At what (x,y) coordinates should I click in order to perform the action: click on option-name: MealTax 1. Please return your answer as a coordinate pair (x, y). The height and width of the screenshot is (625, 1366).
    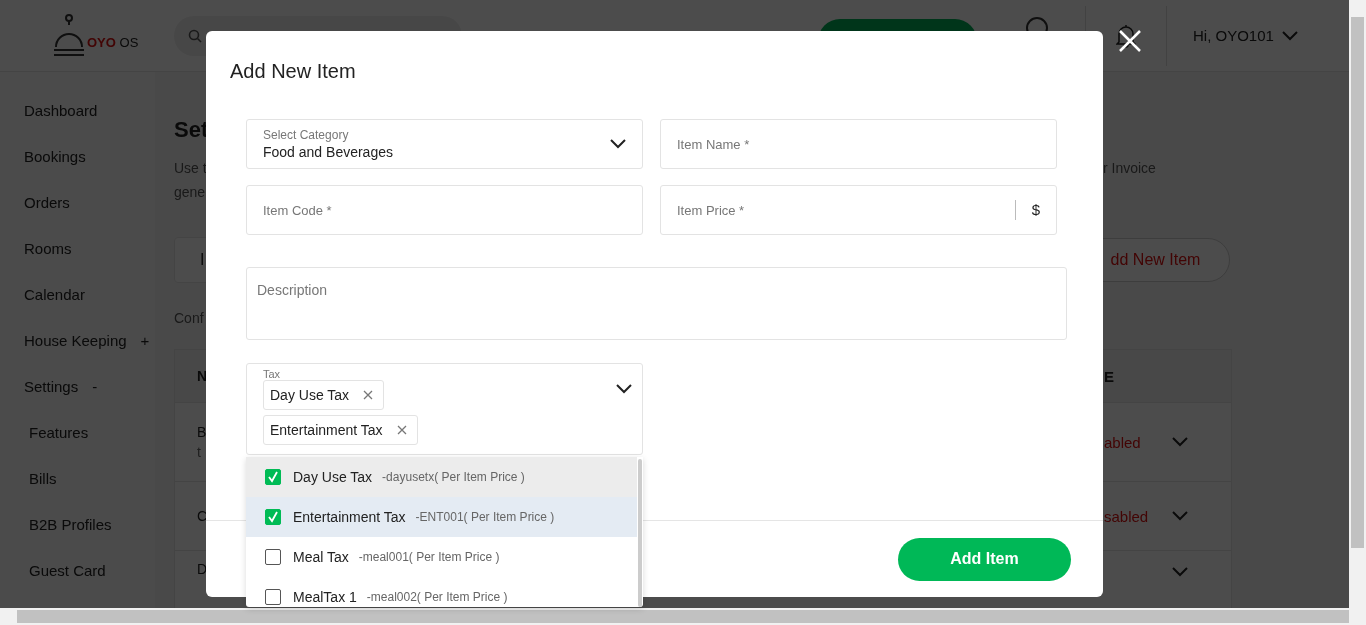
    Looking at the image, I should click on (325, 597).